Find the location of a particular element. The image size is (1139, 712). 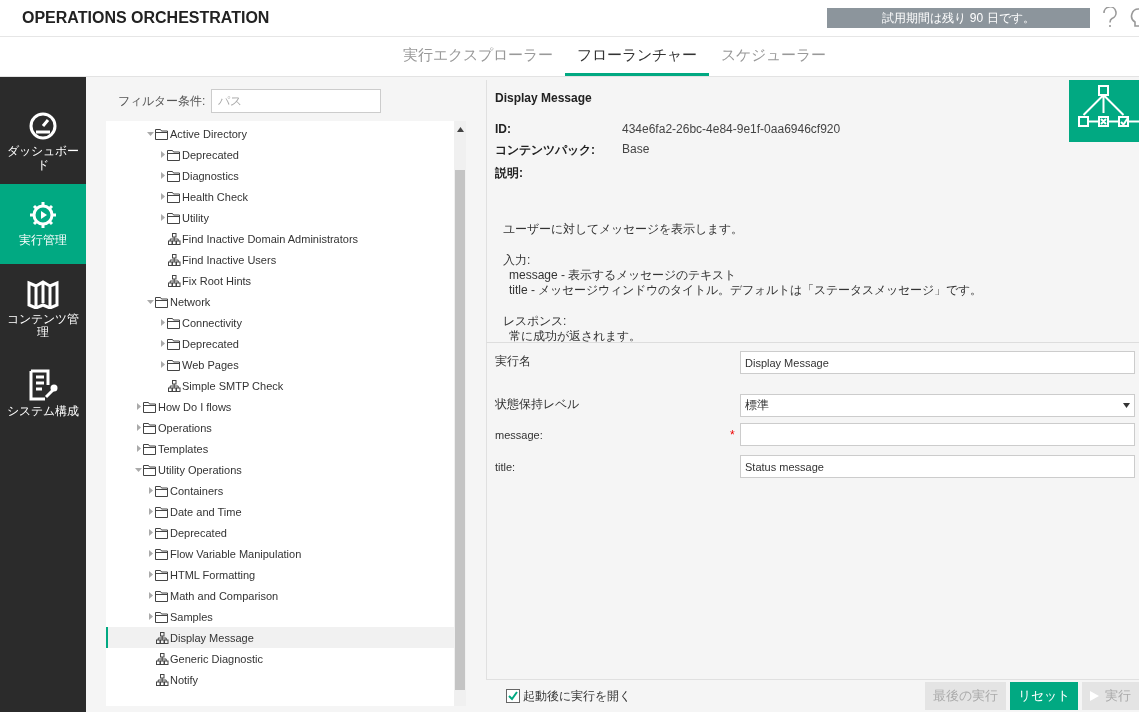

tree-item: Generic Diagnostic is located at coordinates (280, 658).